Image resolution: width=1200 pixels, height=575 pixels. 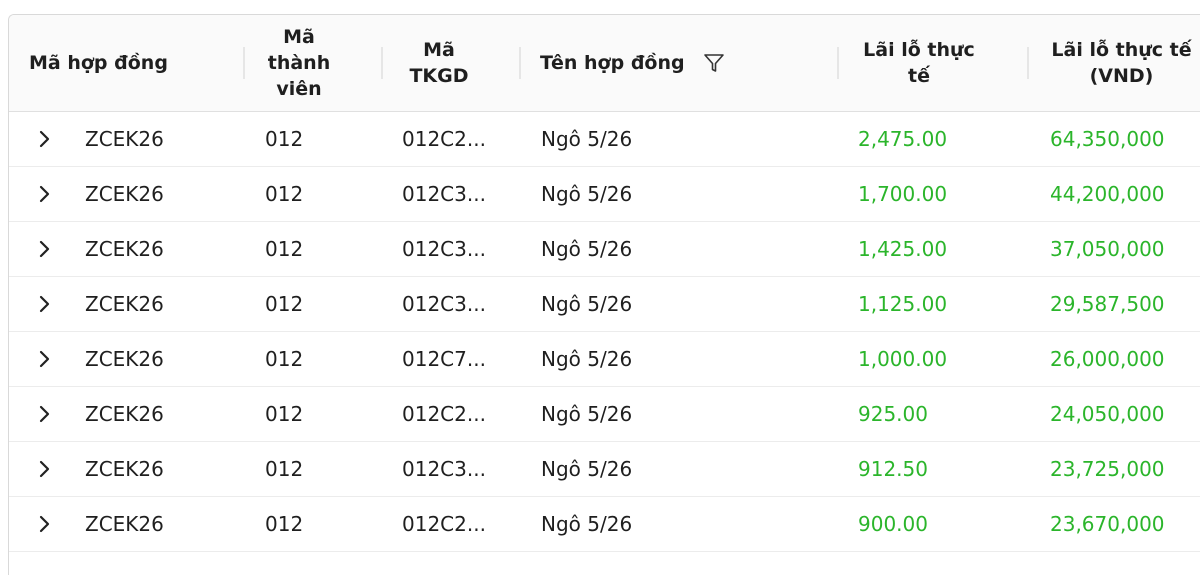 What do you see at coordinates (893, 469) in the screenshot?
I see `cell-actual-pl: 912.50` at bounding box center [893, 469].